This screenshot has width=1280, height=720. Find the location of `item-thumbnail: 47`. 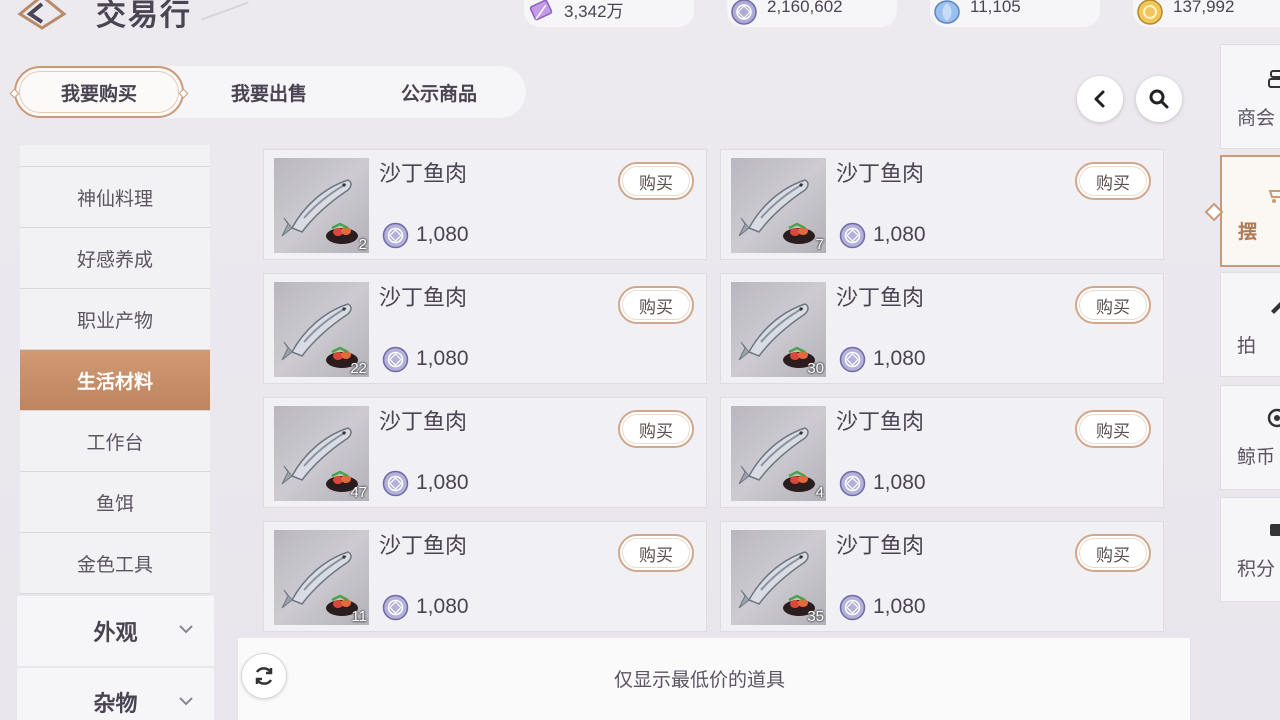

item-thumbnail: 47 is located at coordinates (321, 453).